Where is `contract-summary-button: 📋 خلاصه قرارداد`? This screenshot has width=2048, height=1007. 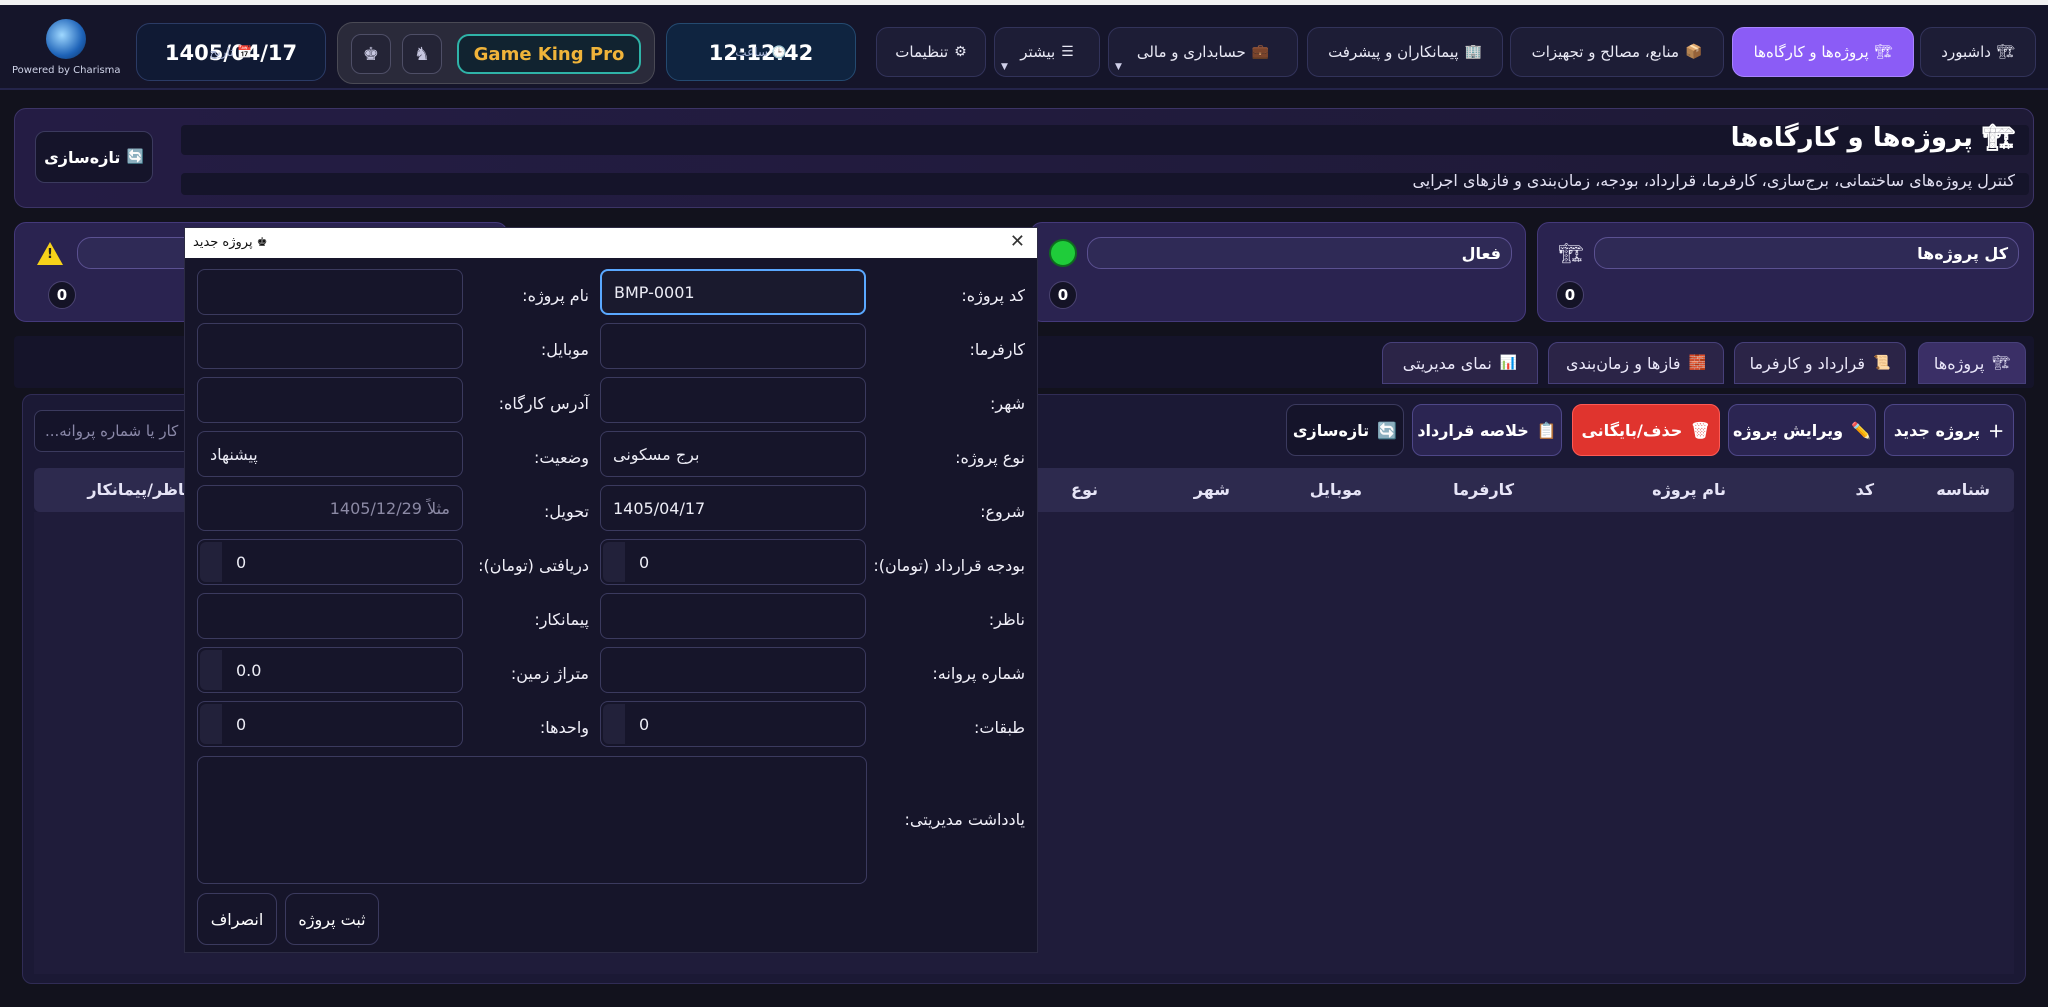 contract-summary-button: 📋 خلاصه قرارداد is located at coordinates (1487, 430).